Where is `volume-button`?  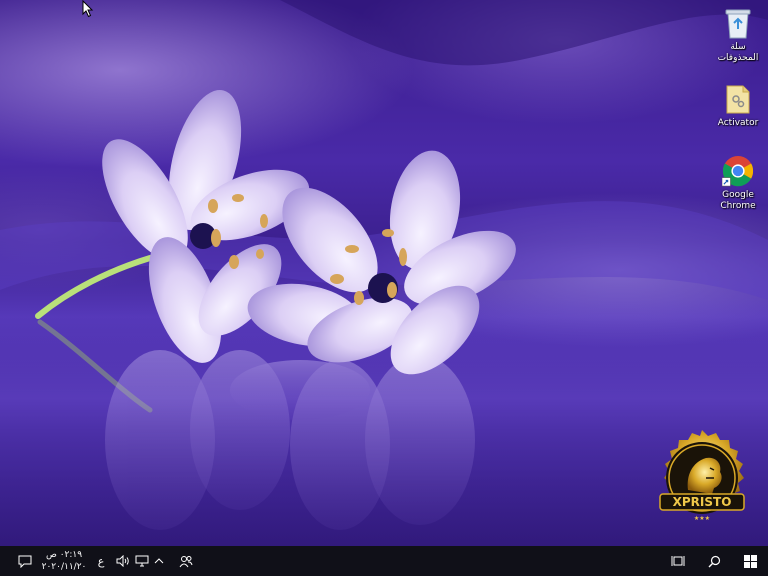 volume-button is located at coordinates (123, 561).